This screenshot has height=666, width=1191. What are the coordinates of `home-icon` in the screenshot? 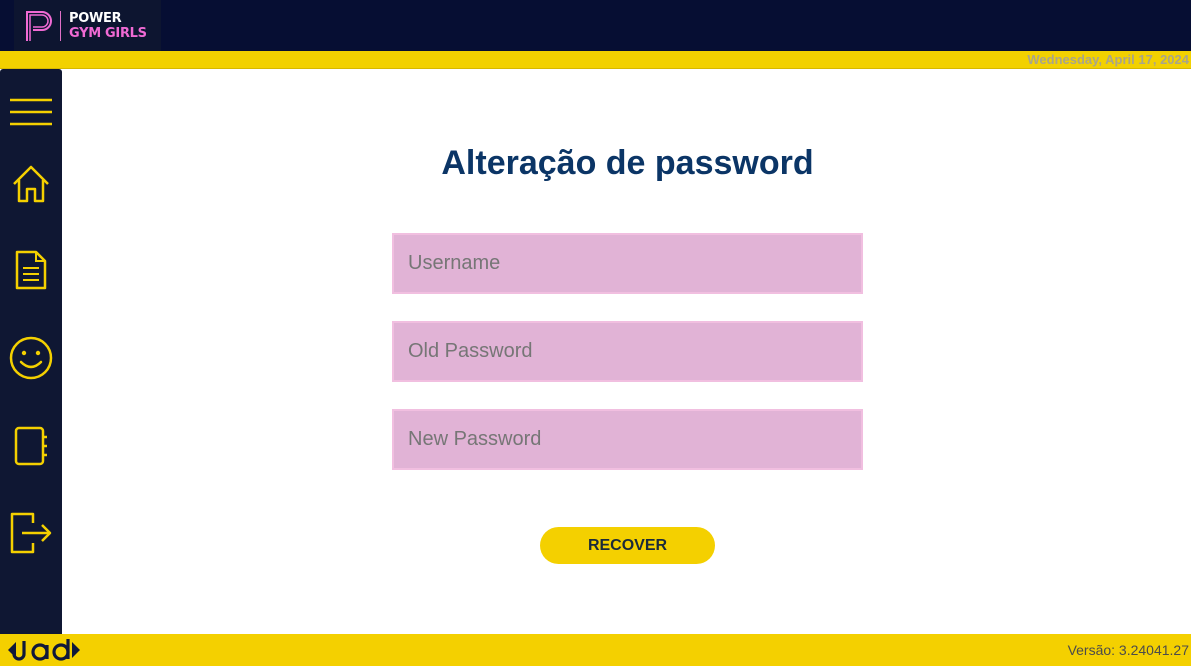 It's located at (31, 184).